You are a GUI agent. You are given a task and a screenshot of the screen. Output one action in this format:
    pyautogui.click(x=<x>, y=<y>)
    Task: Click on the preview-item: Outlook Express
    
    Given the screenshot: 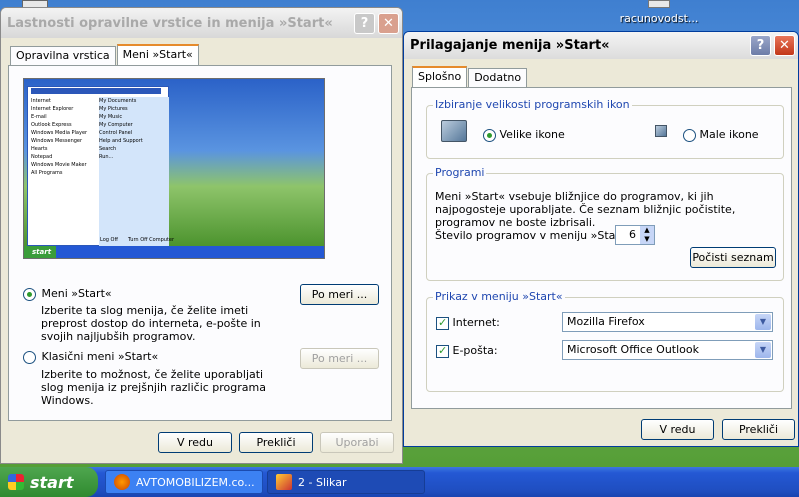 What is the action you would take?
    pyautogui.click(x=51, y=125)
    